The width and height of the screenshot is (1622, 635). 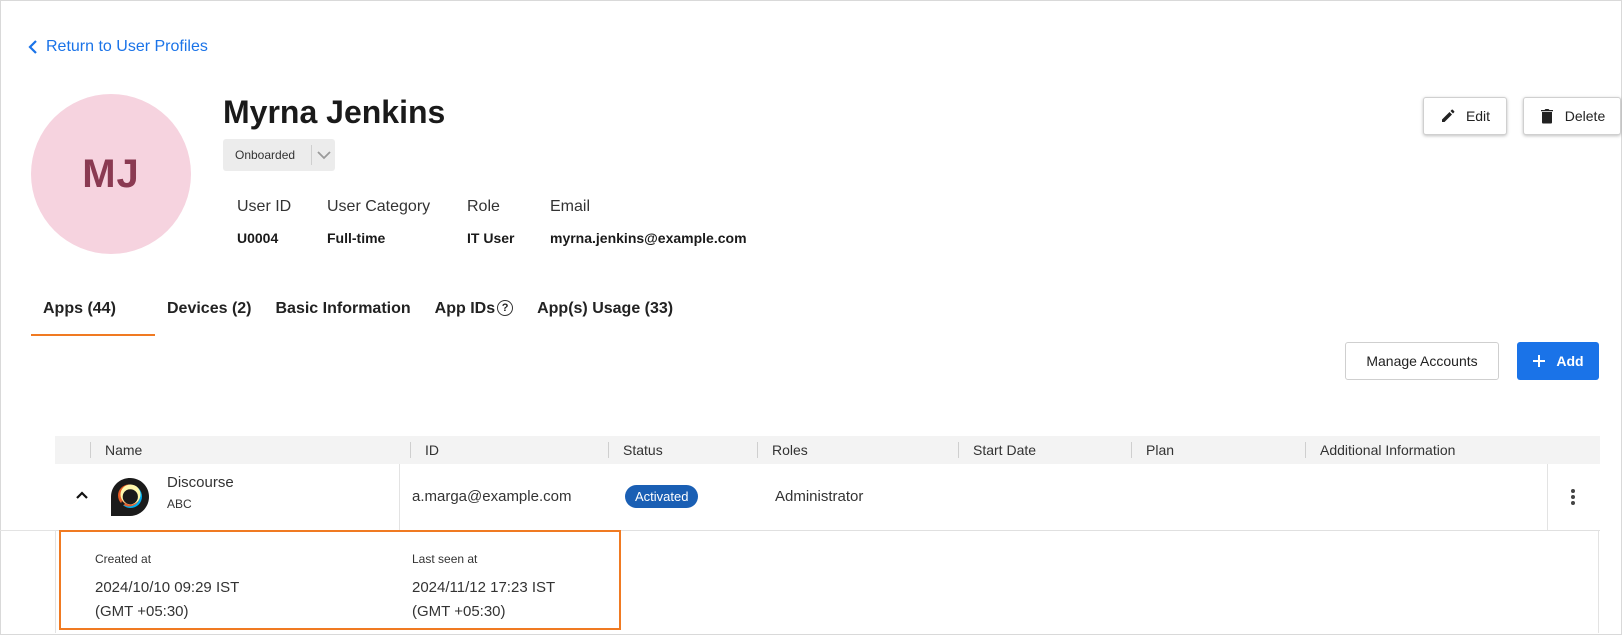 I want to click on manage-accounts-button: Manage Accounts, so click(x=1422, y=361).